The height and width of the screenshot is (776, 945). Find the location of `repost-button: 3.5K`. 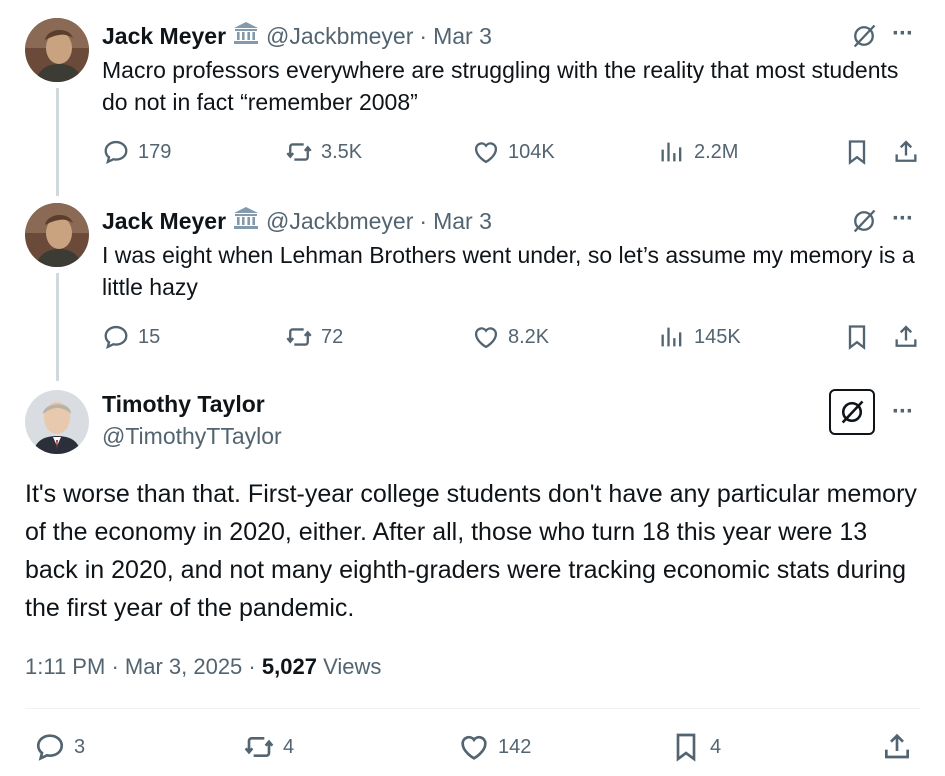

repost-button: 3.5K is located at coordinates (323, 152).